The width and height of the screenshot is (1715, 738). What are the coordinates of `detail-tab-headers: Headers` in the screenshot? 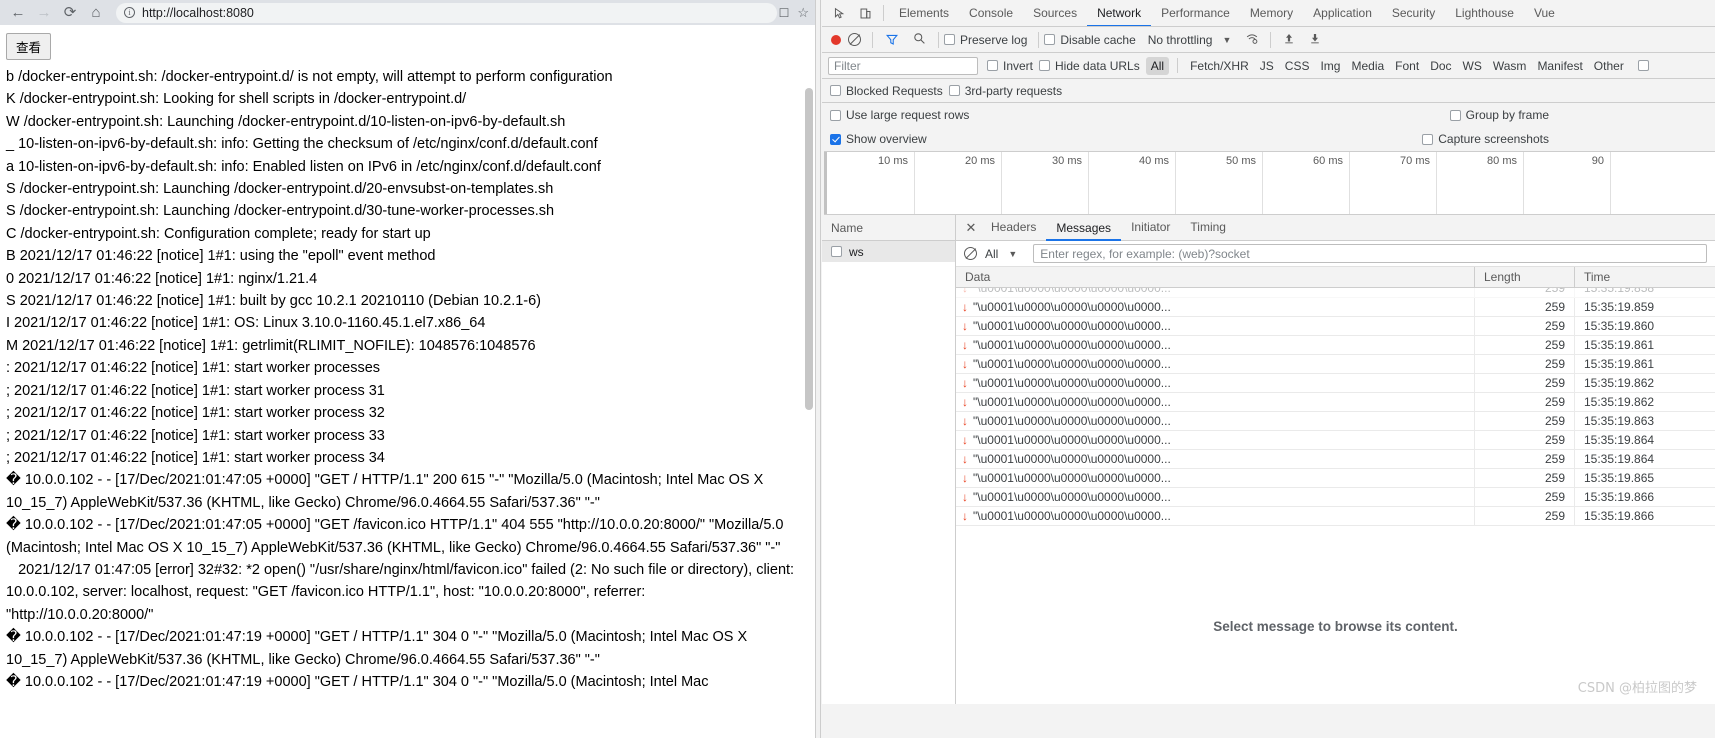 It's located at (1013, 227).